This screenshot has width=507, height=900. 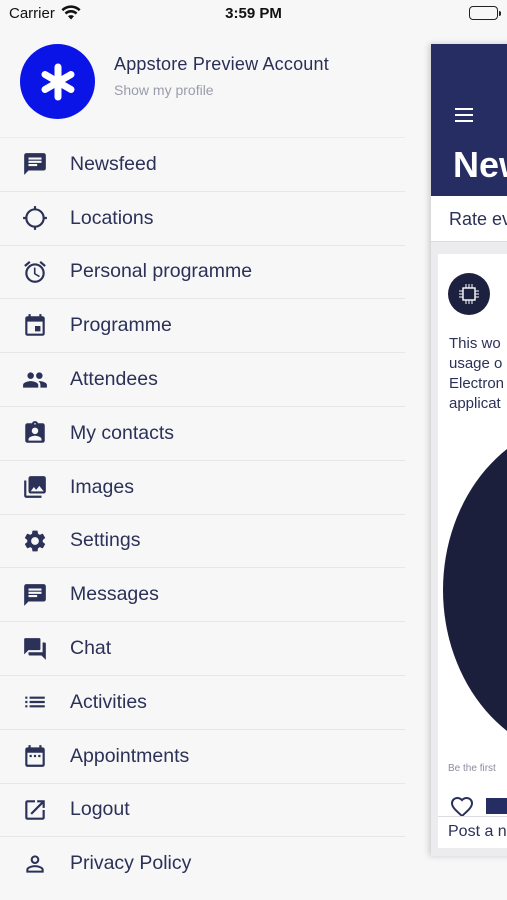 What do you see at coordinates (476, 363) in the screenshot?
I see `post-text-line: usage o` at bounding box center [476, 363].